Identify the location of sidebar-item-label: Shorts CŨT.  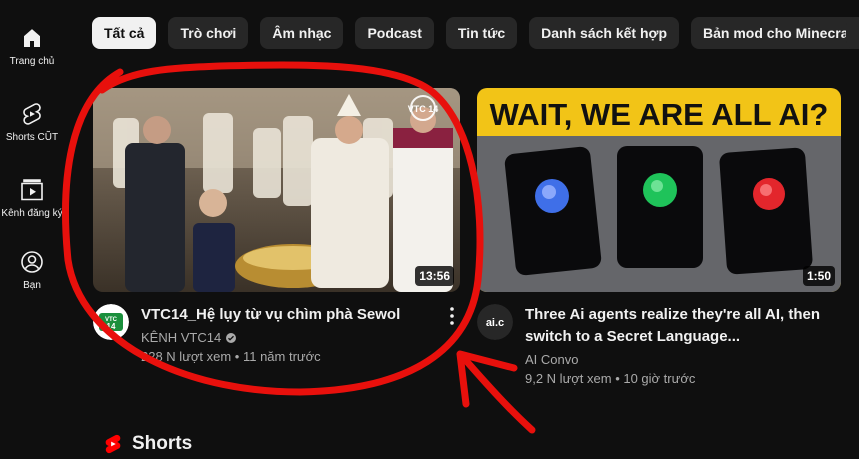
(32, 137).